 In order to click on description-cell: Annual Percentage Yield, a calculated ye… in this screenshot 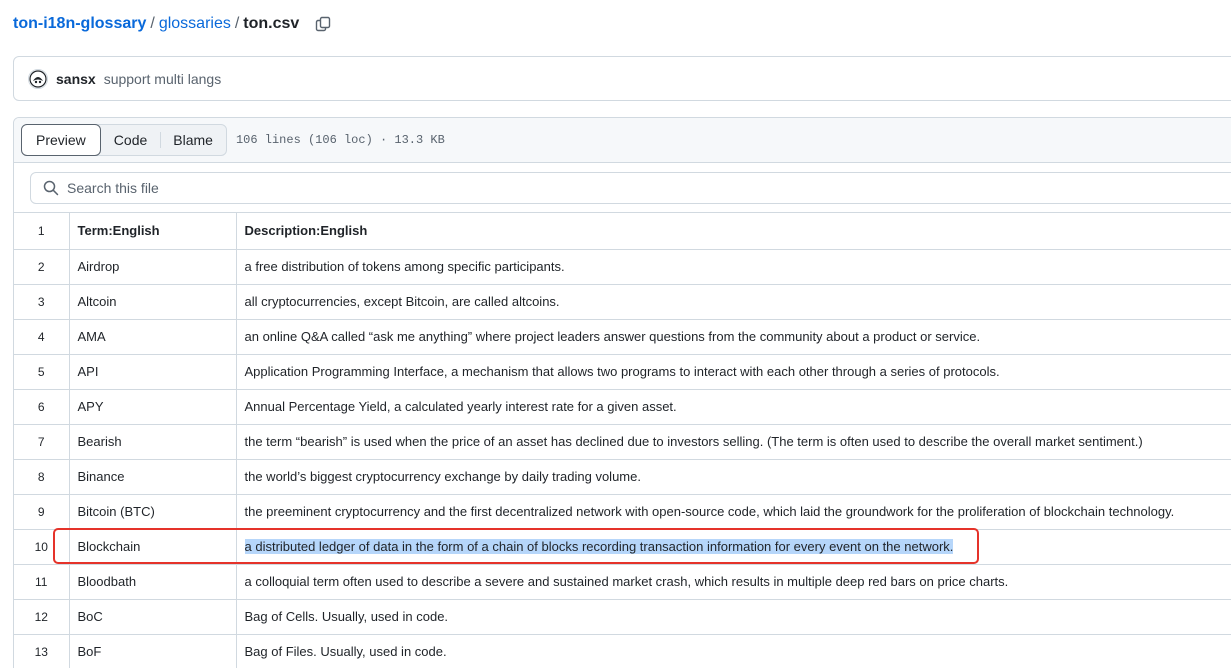, I will do `click(733, 407)`.